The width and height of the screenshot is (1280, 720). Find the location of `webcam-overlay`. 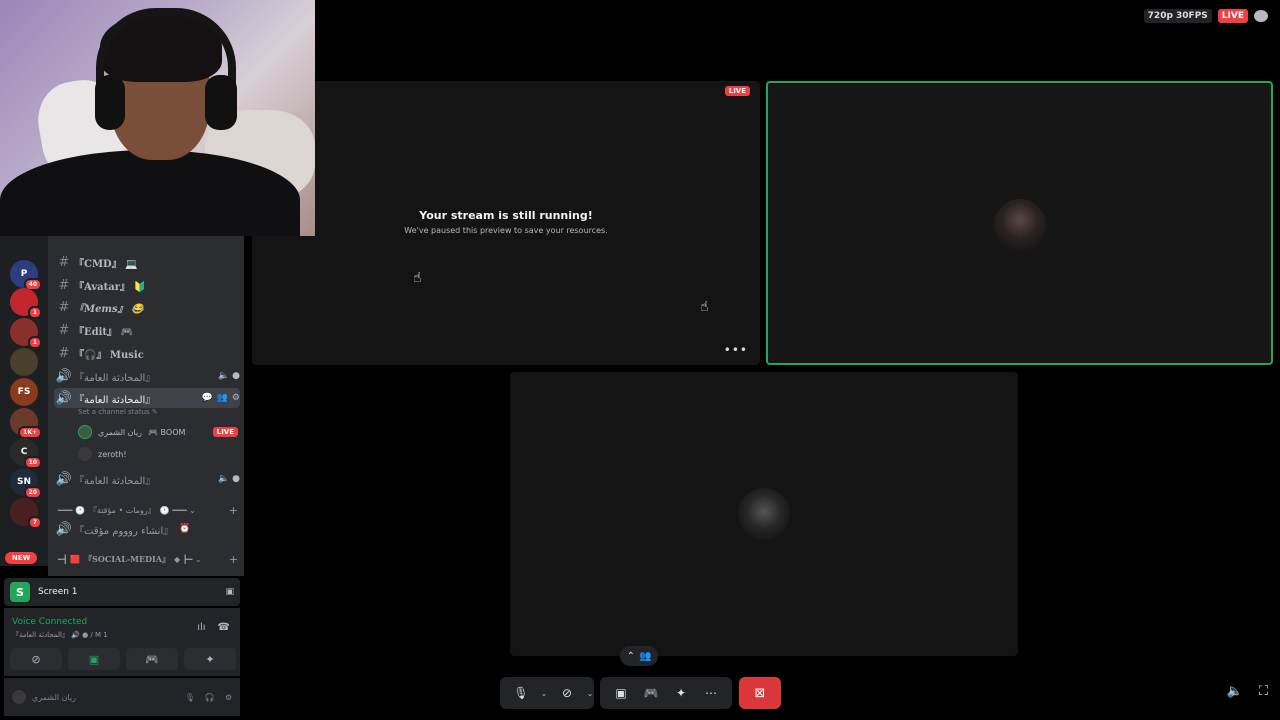

webcam-overlay is located at coordinates (157, 118).